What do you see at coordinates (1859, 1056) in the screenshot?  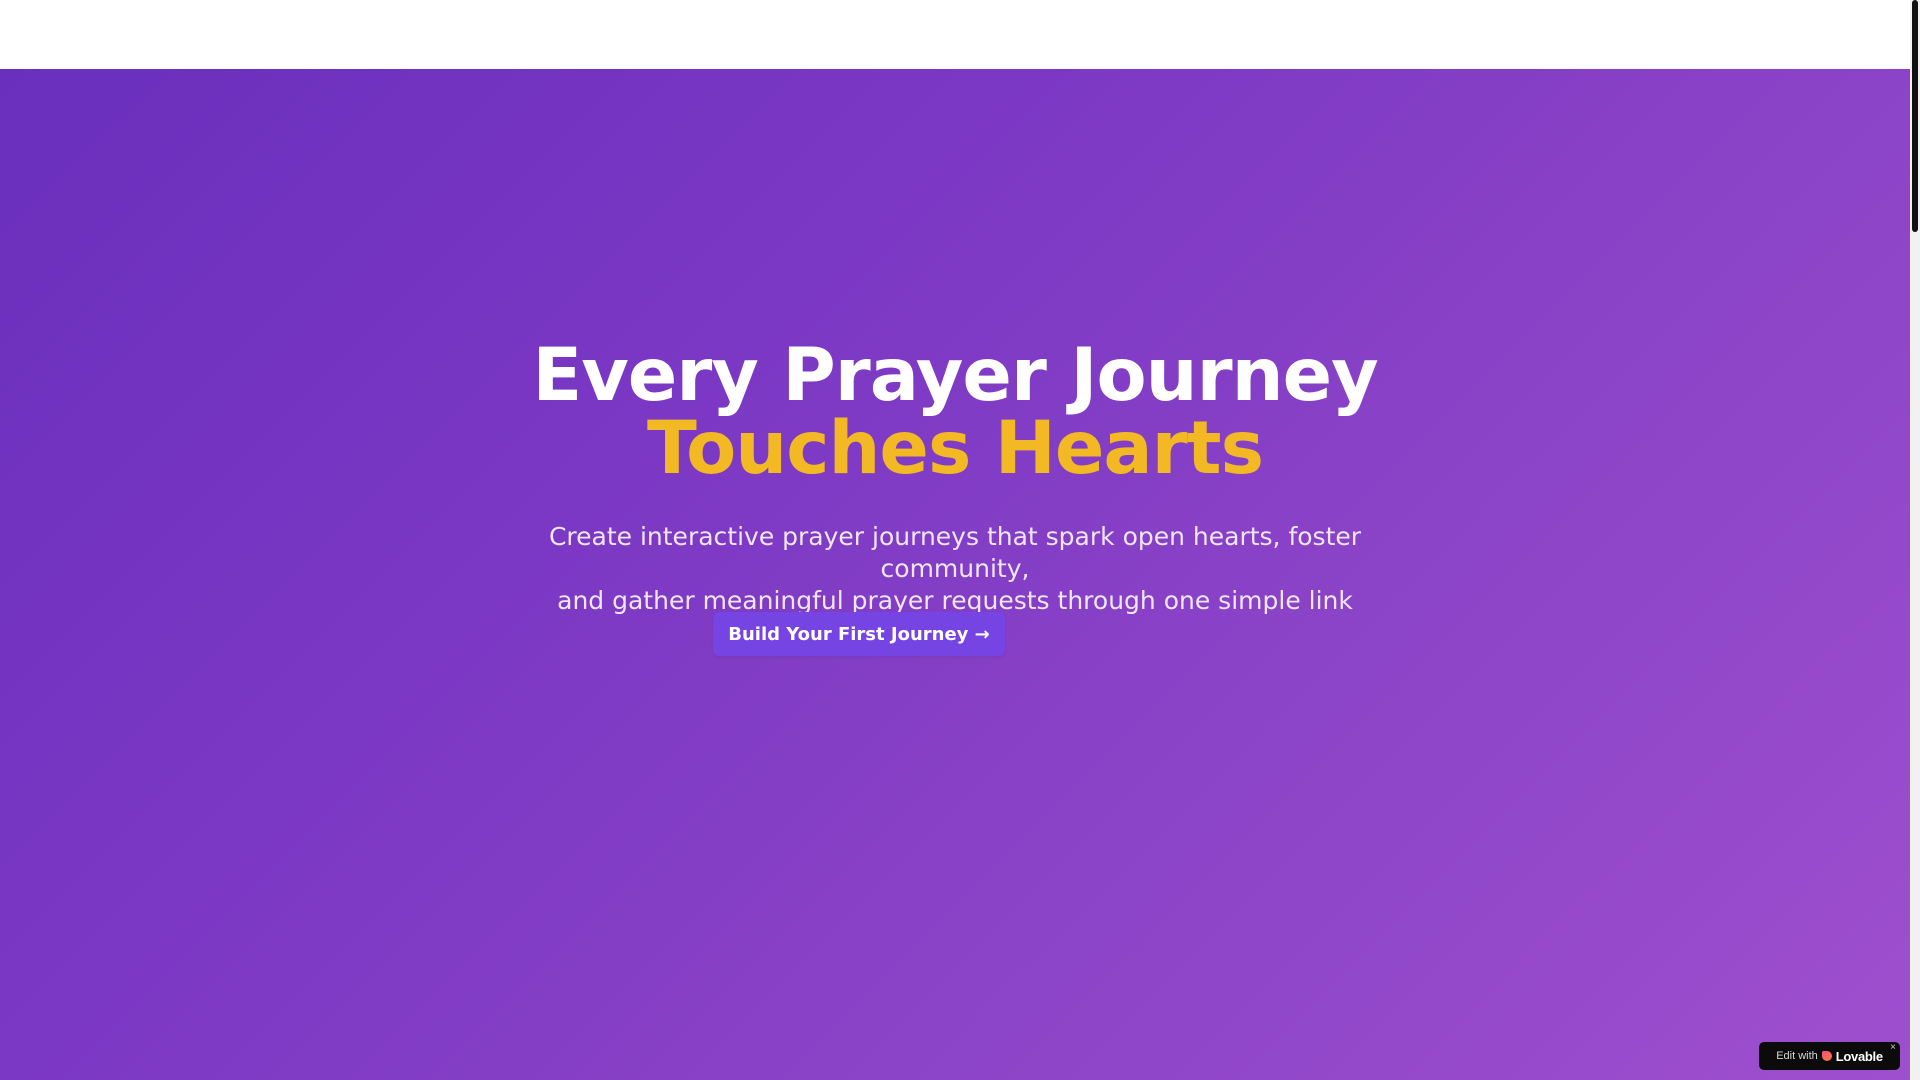 I see `badge-brand-name: Lovable` at bounding box center [1859, 1056].